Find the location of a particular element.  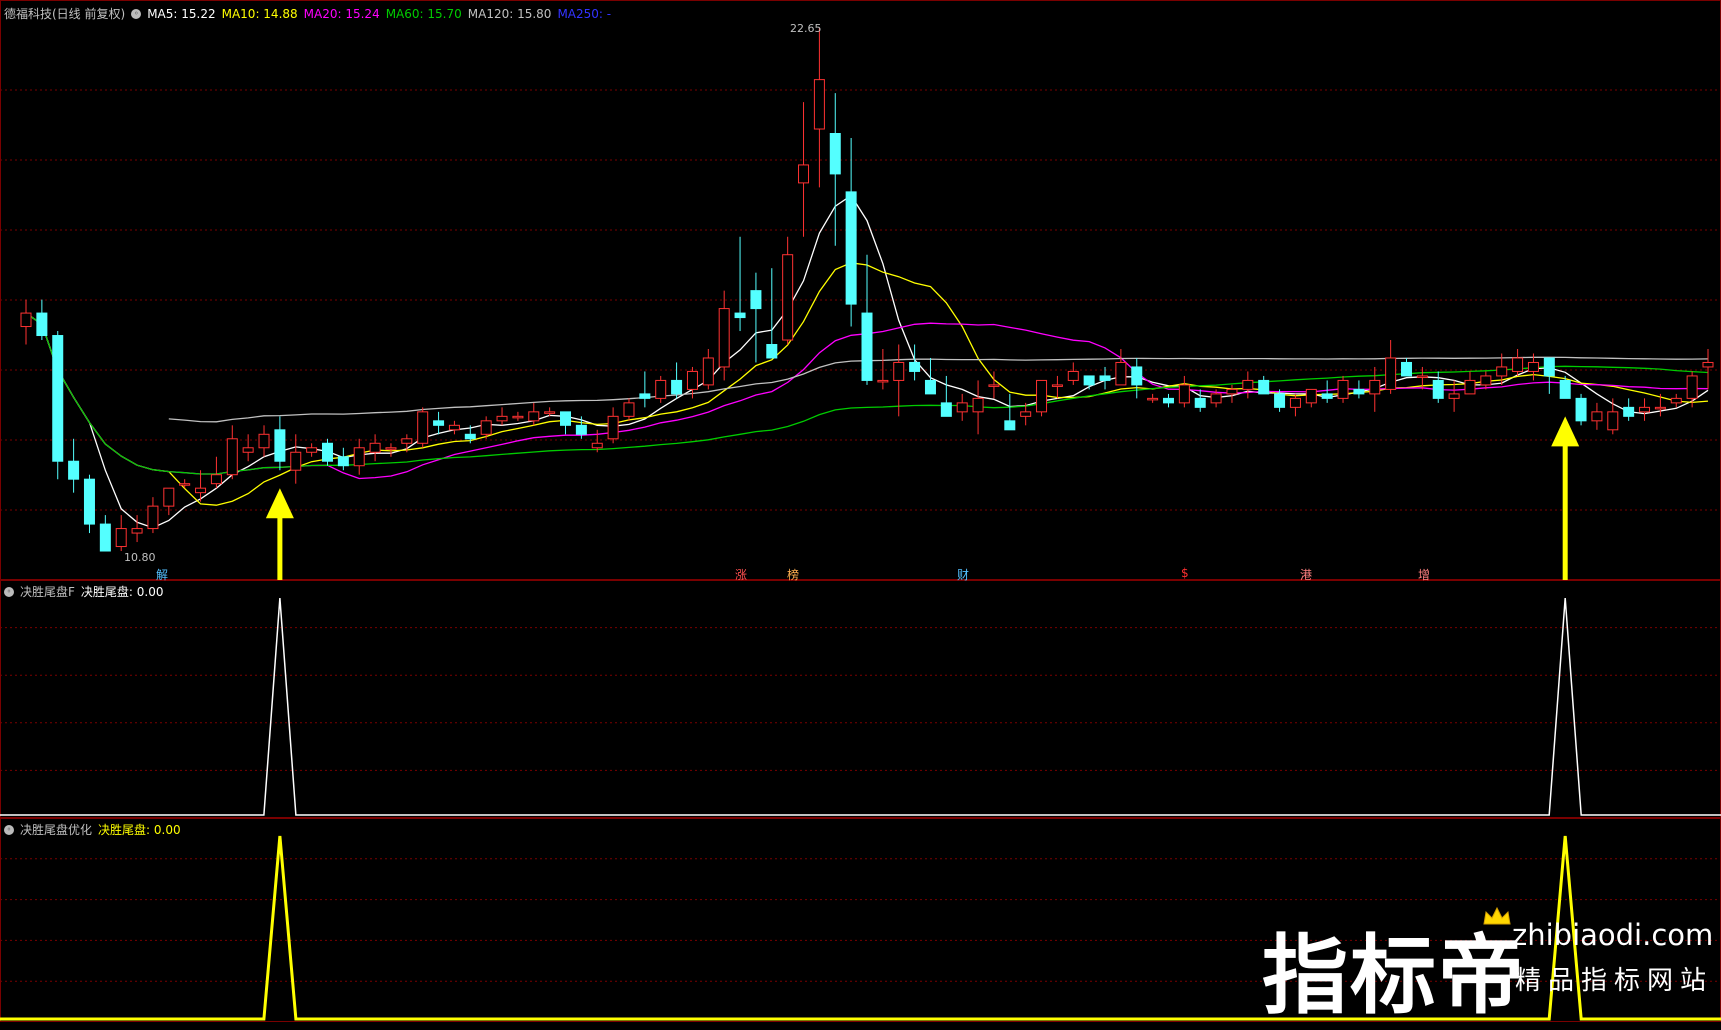

ma120-label: MA120: 15.80 is located at coordinates (509, 13).